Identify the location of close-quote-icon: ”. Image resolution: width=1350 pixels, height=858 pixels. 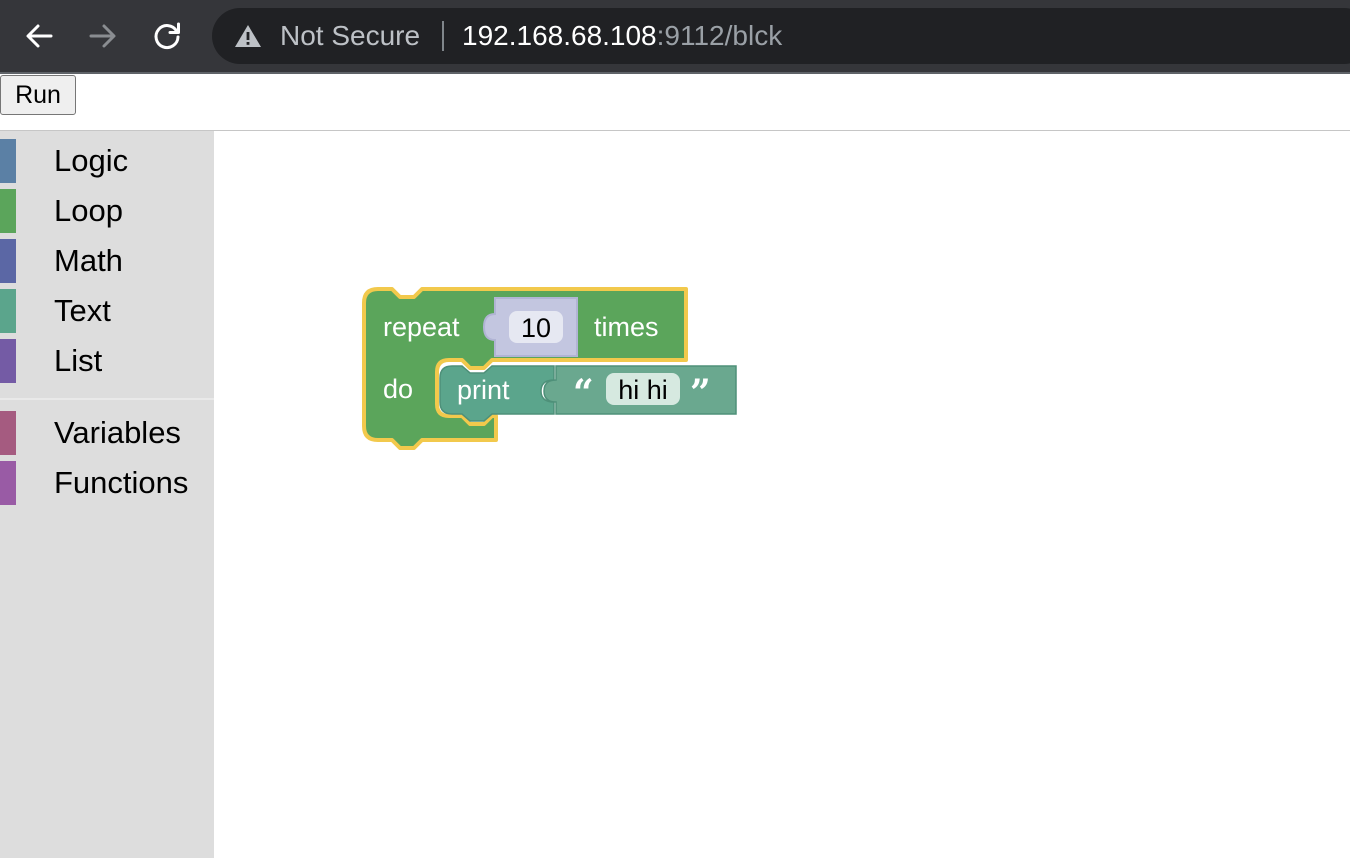
(700, 393).